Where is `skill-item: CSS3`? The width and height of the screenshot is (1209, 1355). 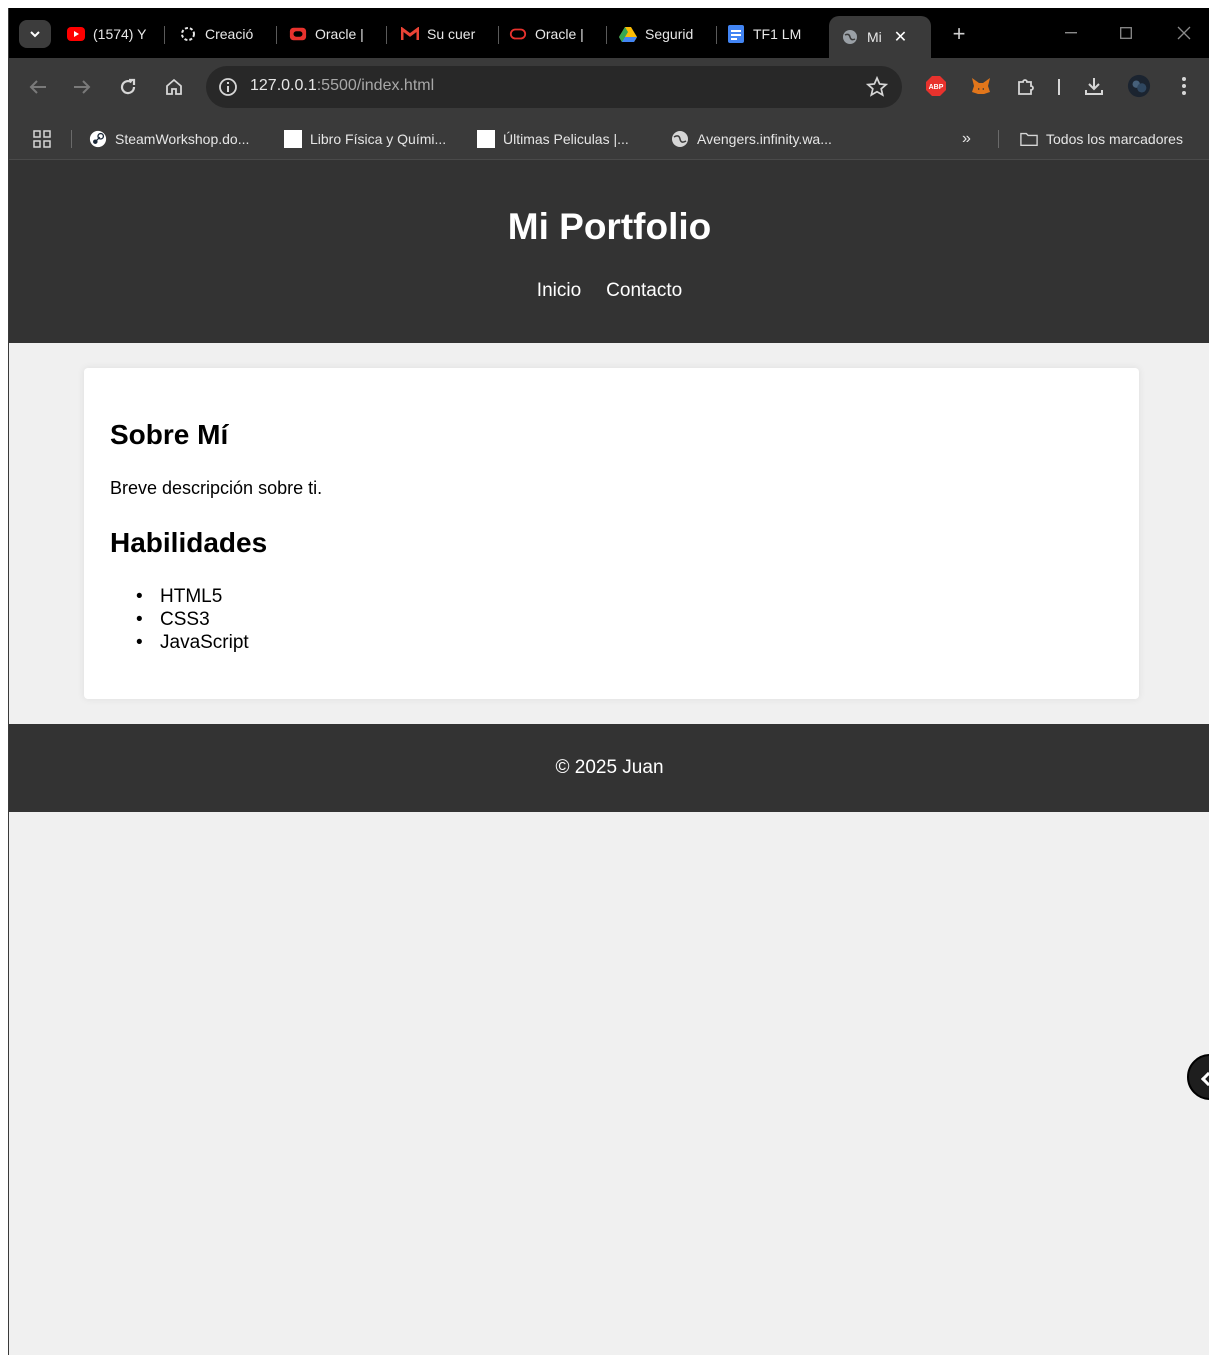 skill-item: CSS3 is located at coordinates (191, 619).